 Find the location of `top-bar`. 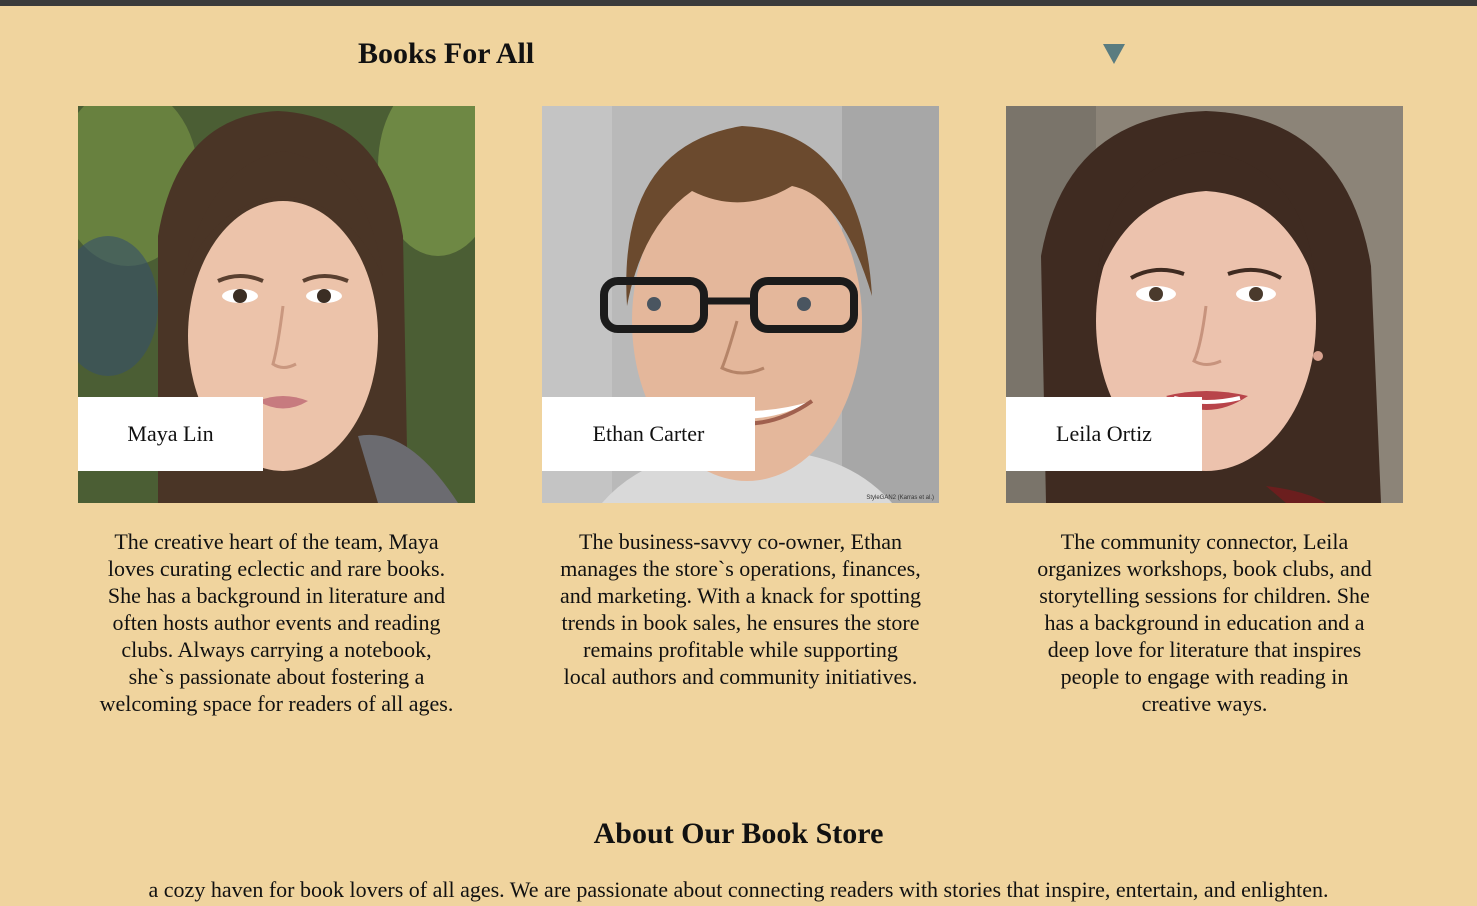

top-bar is located at coordinates (738, 3).